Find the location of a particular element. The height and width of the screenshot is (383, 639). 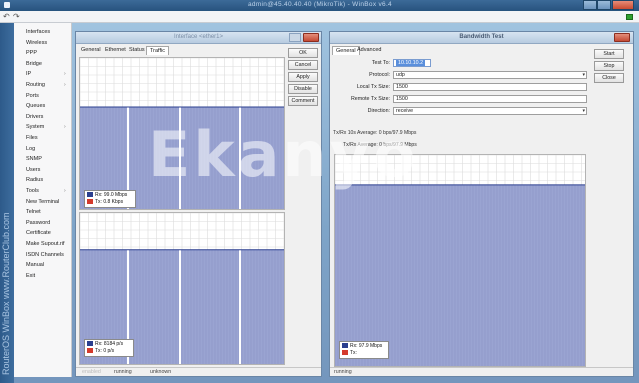

sidebar-item-system: System is located at coordinates (35, 127).